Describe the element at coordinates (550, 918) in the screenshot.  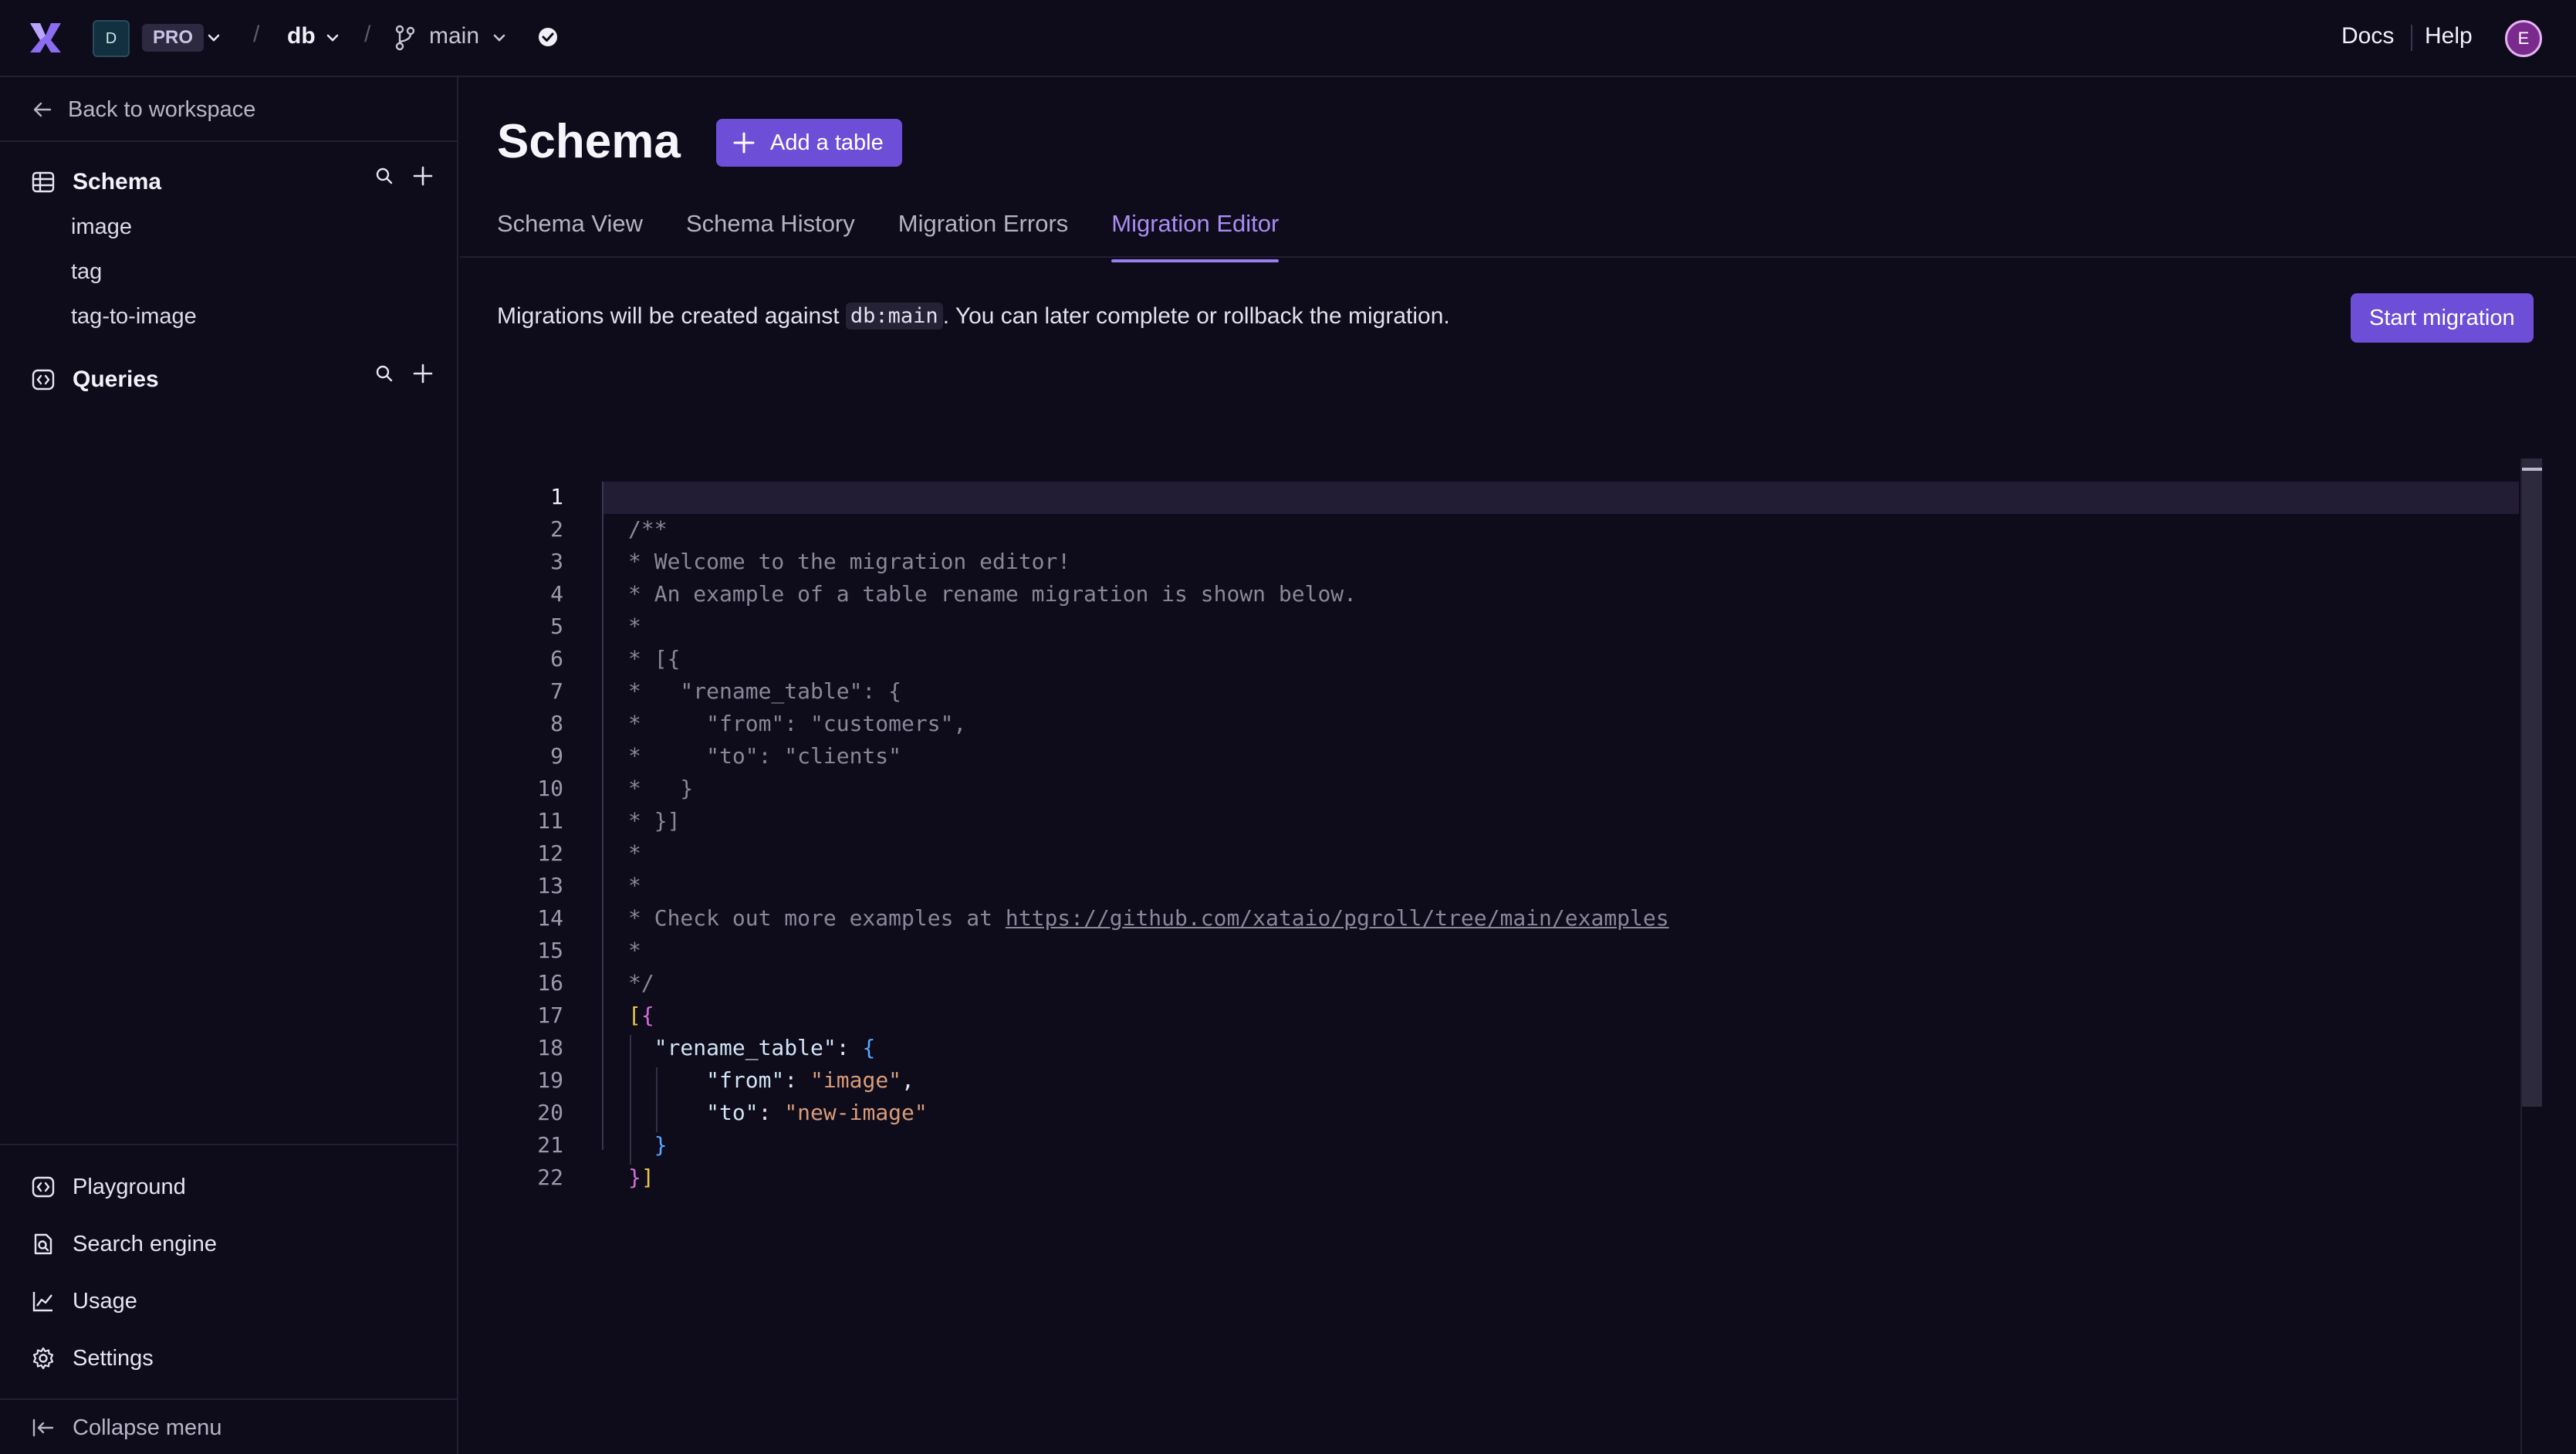
I see `line-number: 14` at that location.